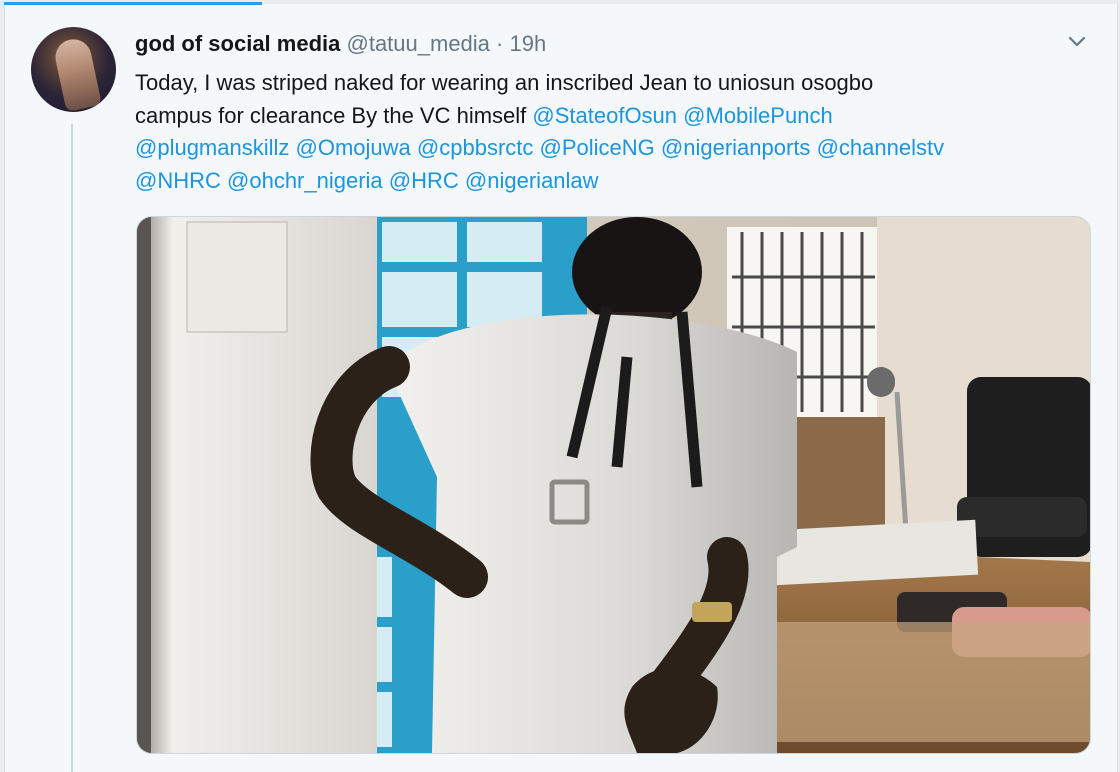 The image size is (1120, 772). I want to click on mention-link: @HRC, so click(424, 180).